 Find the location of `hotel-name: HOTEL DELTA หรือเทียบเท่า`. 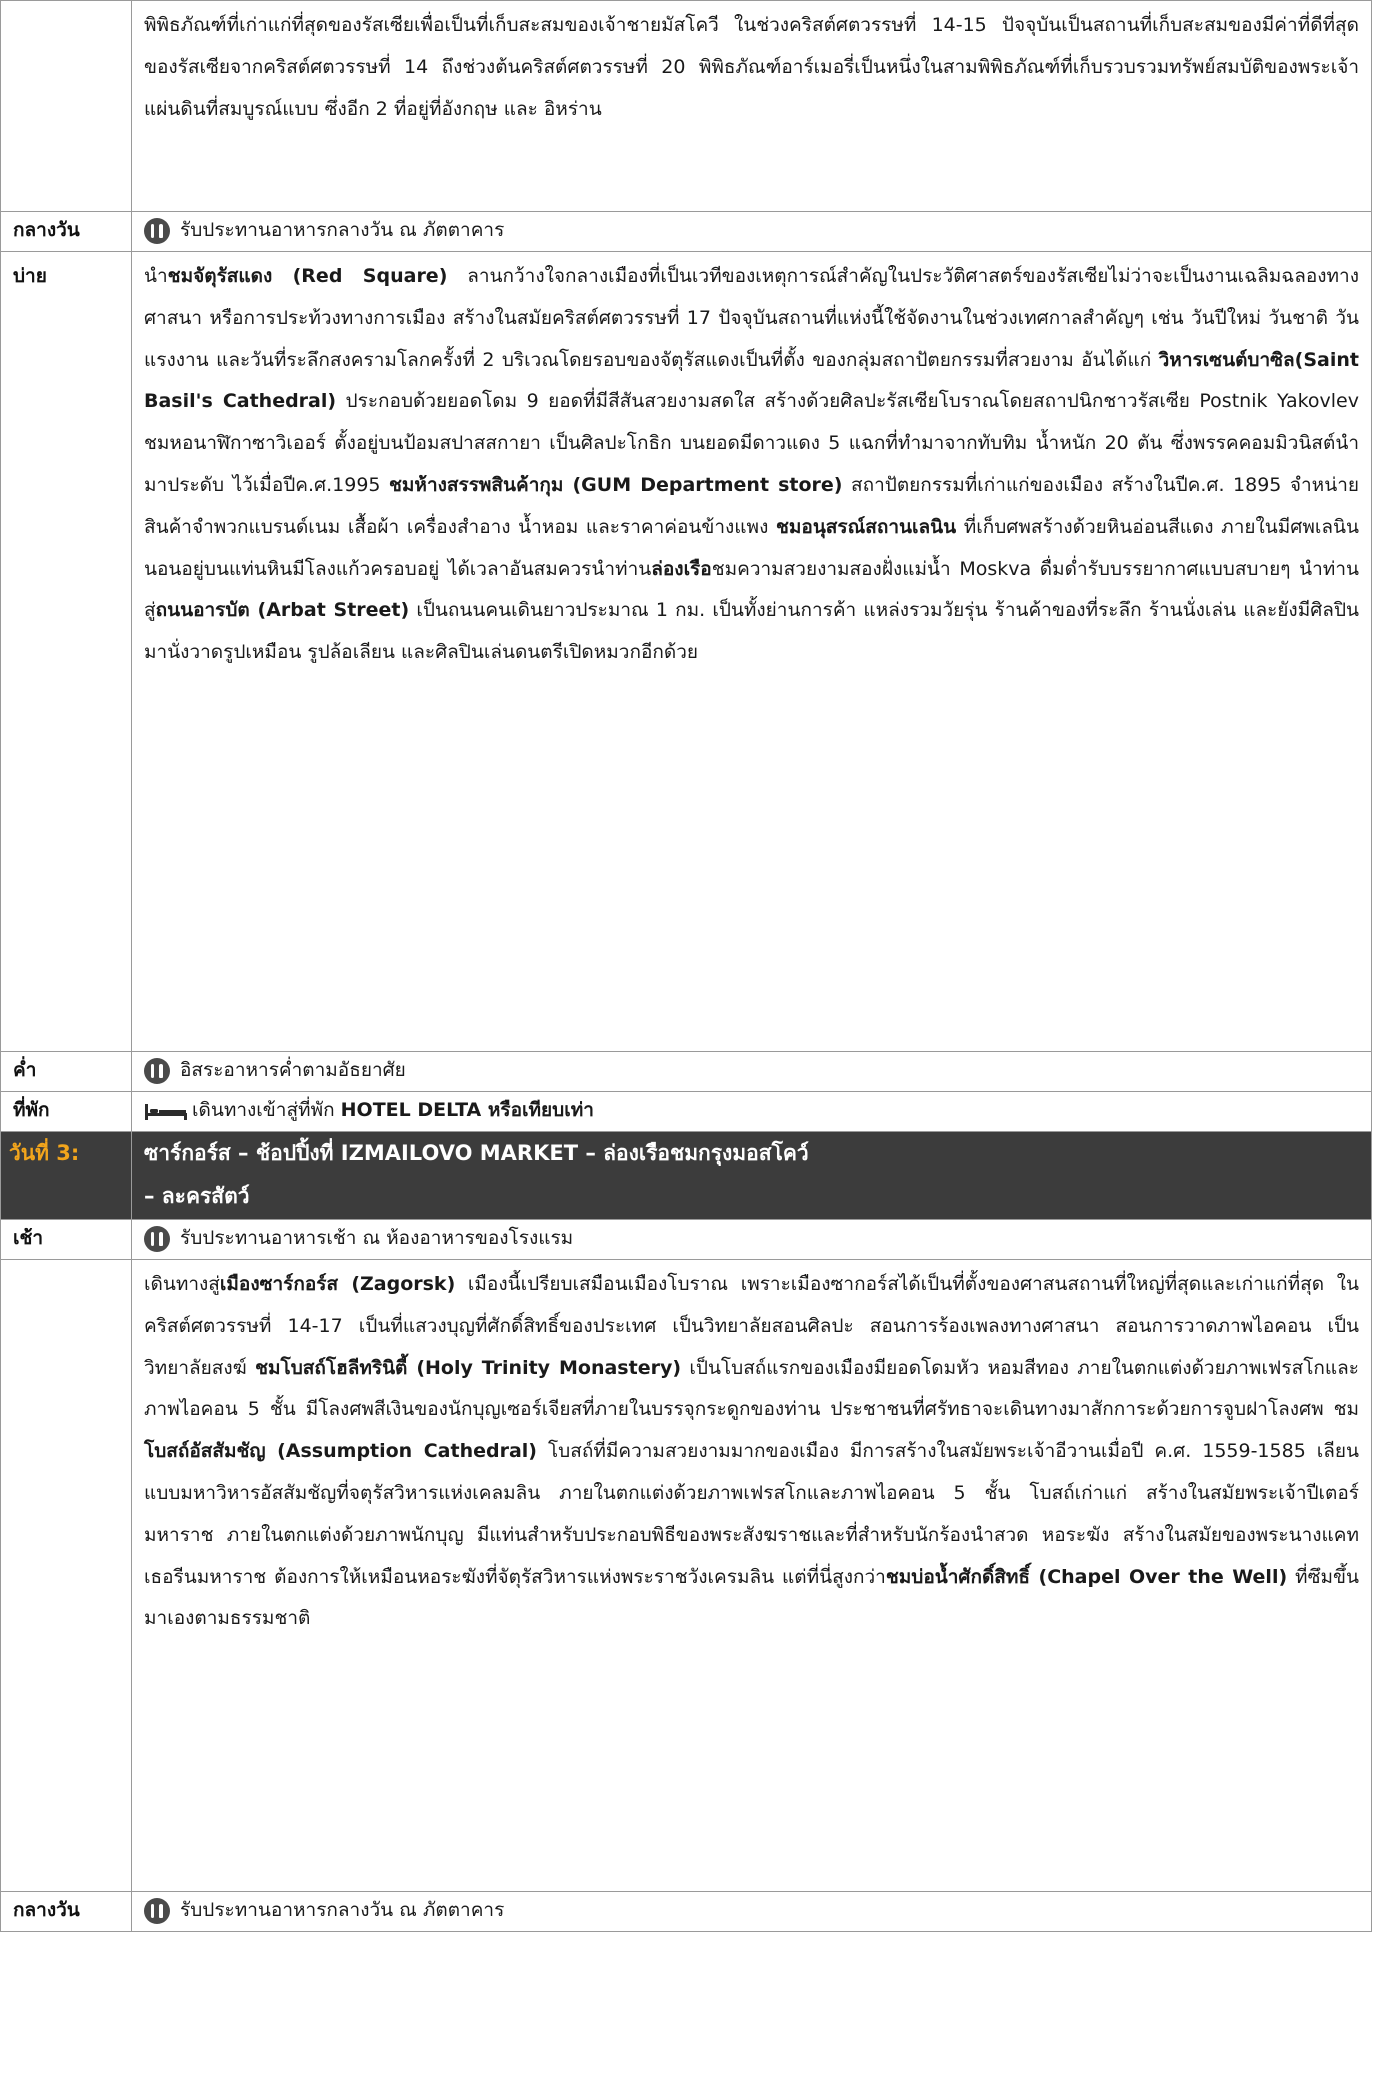

hotel-name: HOTEL DELTA หรือเทียบเท่า is located at coordinates (467, 1110).